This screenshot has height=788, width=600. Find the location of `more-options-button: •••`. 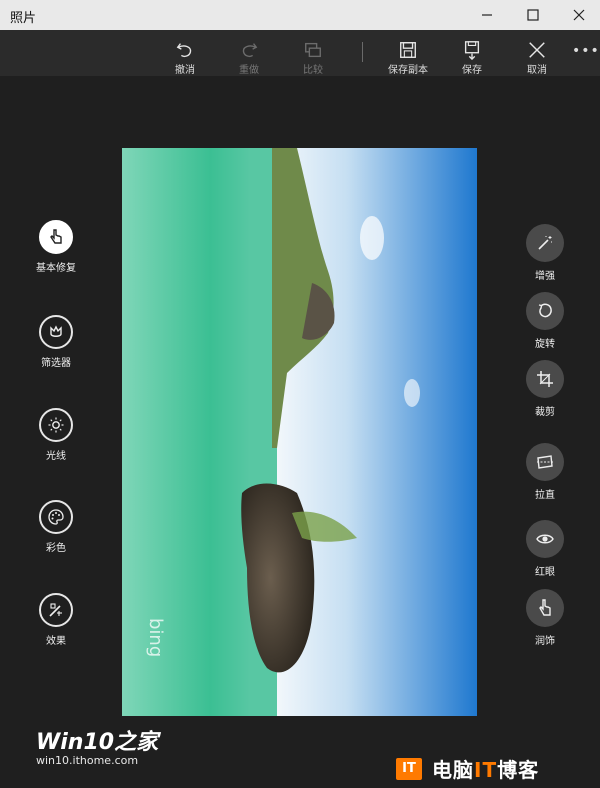

more-options-button: ••• is located at coordinates (586, 53).